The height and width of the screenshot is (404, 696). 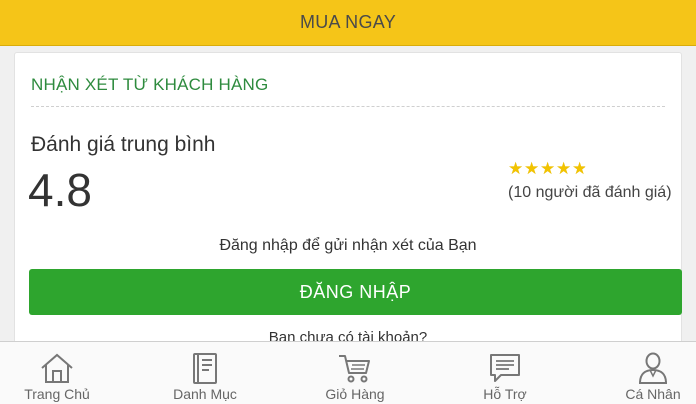 What do you see at coordinates (348, 245) in the screenshot?
I see `login-prompt: Đăng nhập để gửi nhận xét của Bạn` at bounding box center [348, 245].